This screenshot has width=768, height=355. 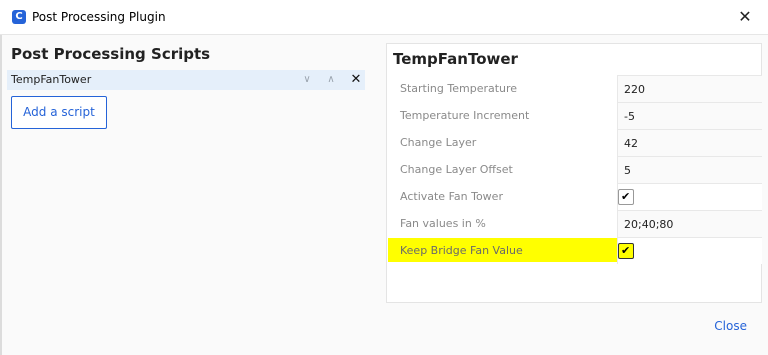 I want to click on change-layer-offset-input: 5, so click(x=689, y=169).